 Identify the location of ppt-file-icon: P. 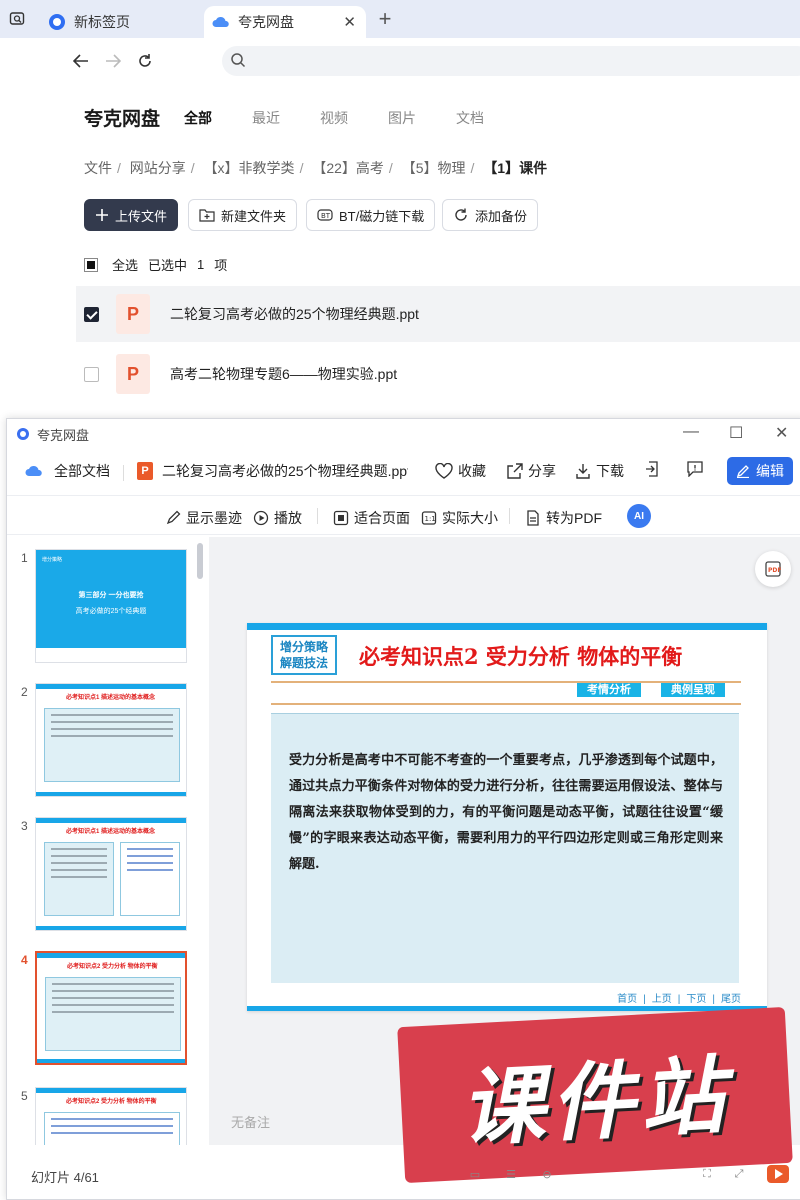
(133, 314).